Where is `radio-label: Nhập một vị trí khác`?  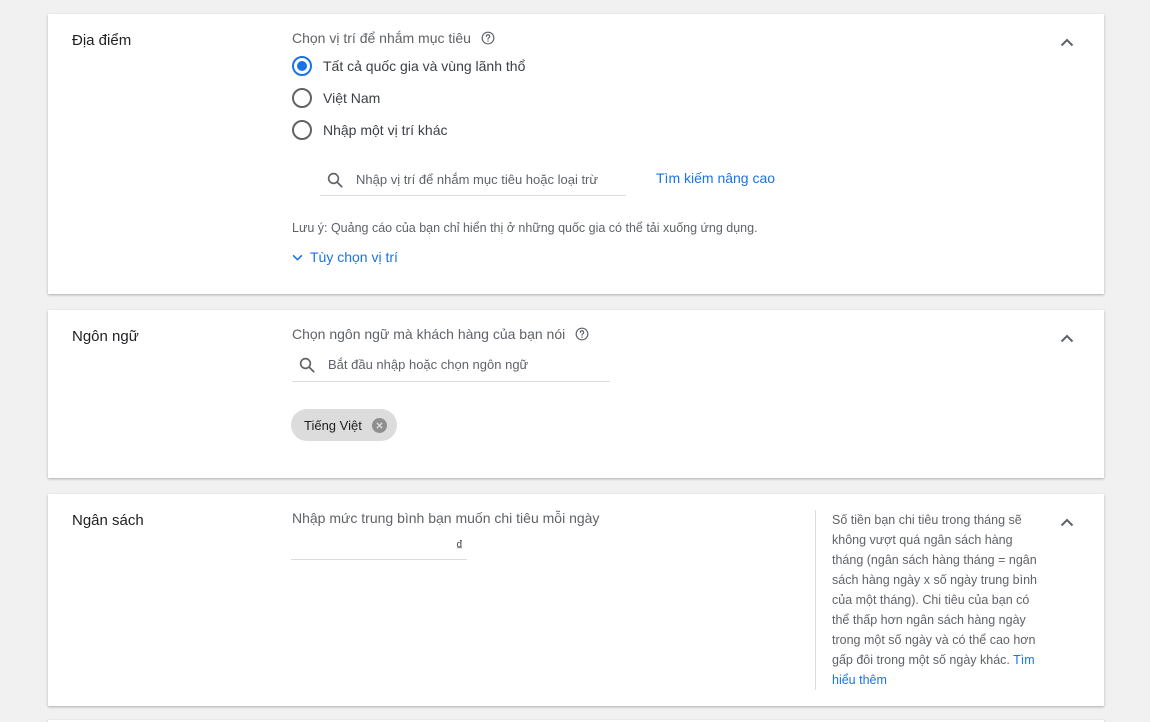
radio-label: Nhập một vị trí khác is located at coordinates (385, 130).